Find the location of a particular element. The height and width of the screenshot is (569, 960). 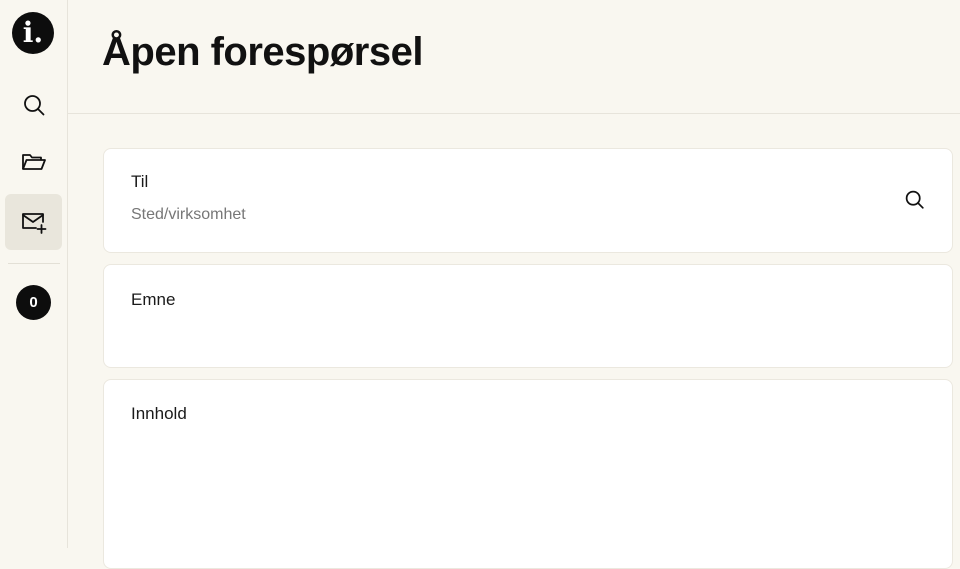

sidebar-item-folder is located at coordinates (33, 162).